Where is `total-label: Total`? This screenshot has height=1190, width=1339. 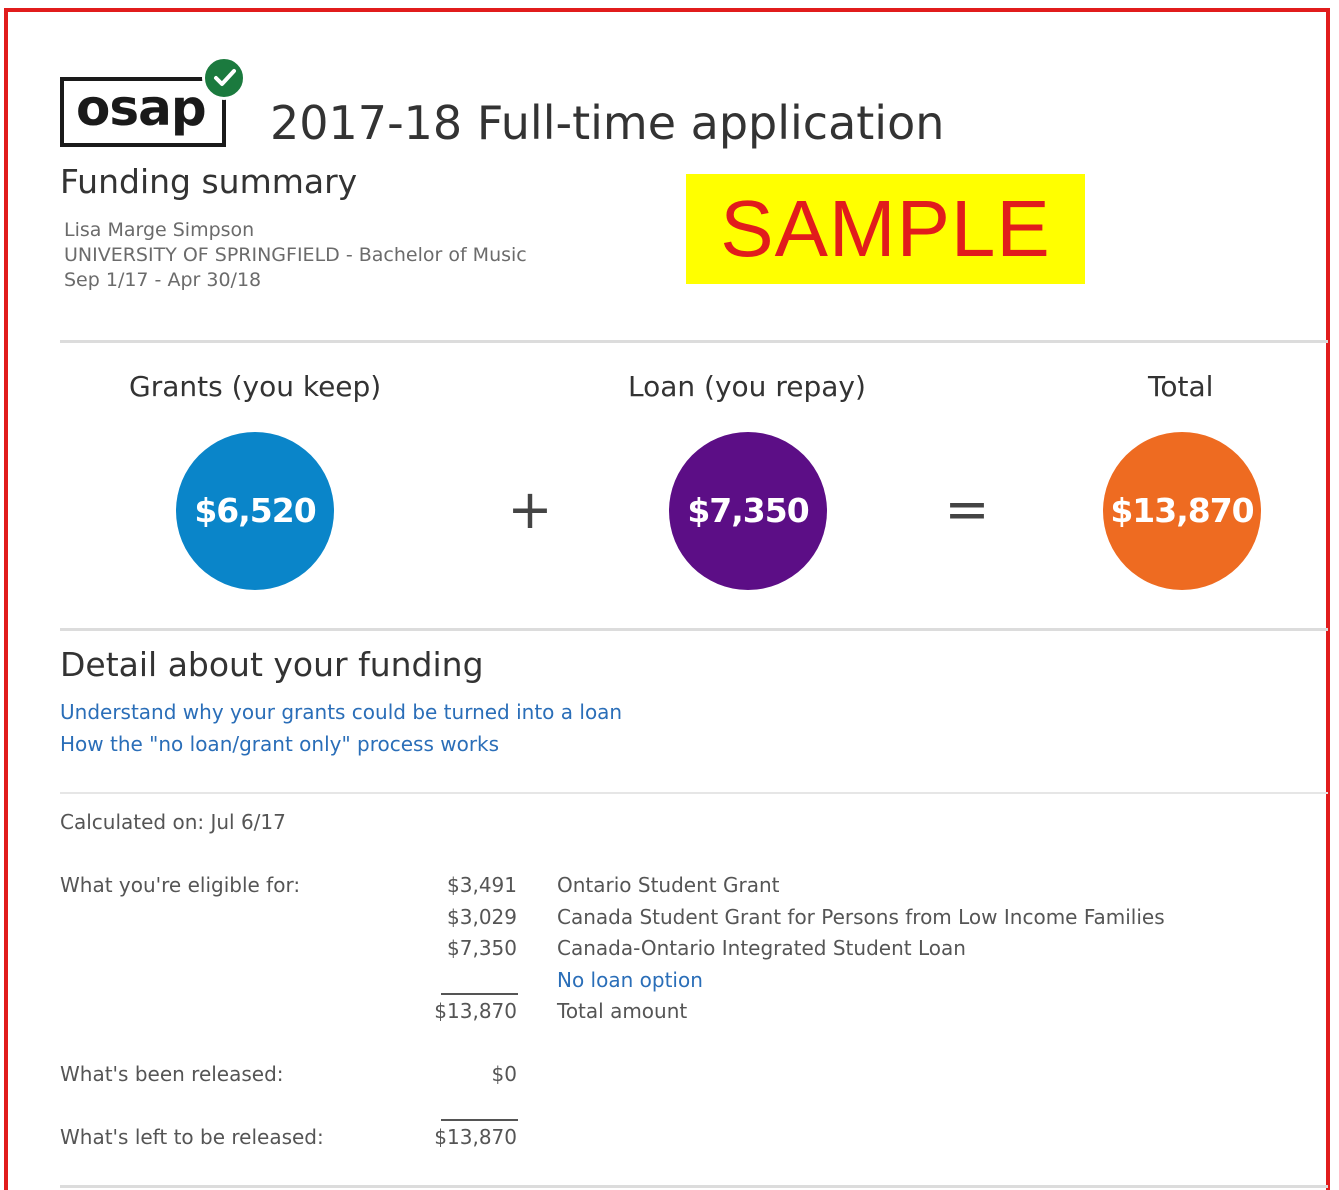 total-label: Total is located at coordinates (1181, 386).